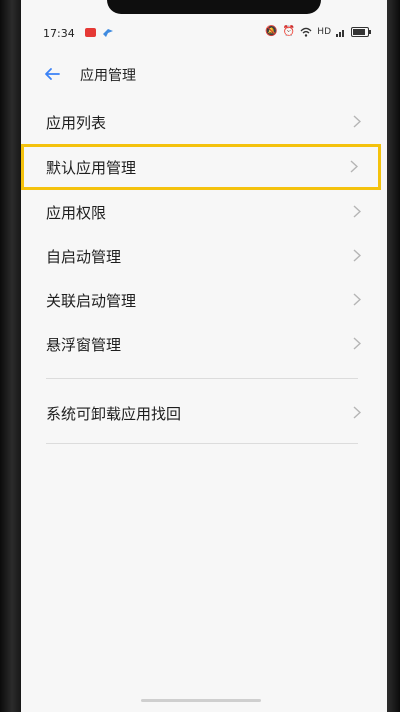 This screenshot has height=712, width=400. I want to click on signal-icon, so click(340, 33).